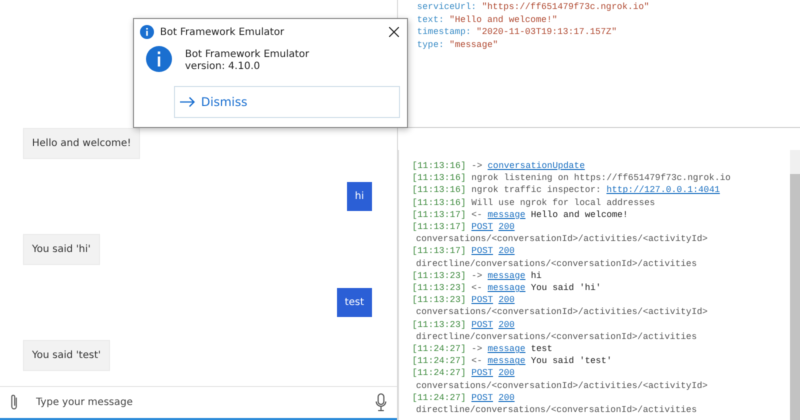  I want to click on user-message: test, so click(354, 302).